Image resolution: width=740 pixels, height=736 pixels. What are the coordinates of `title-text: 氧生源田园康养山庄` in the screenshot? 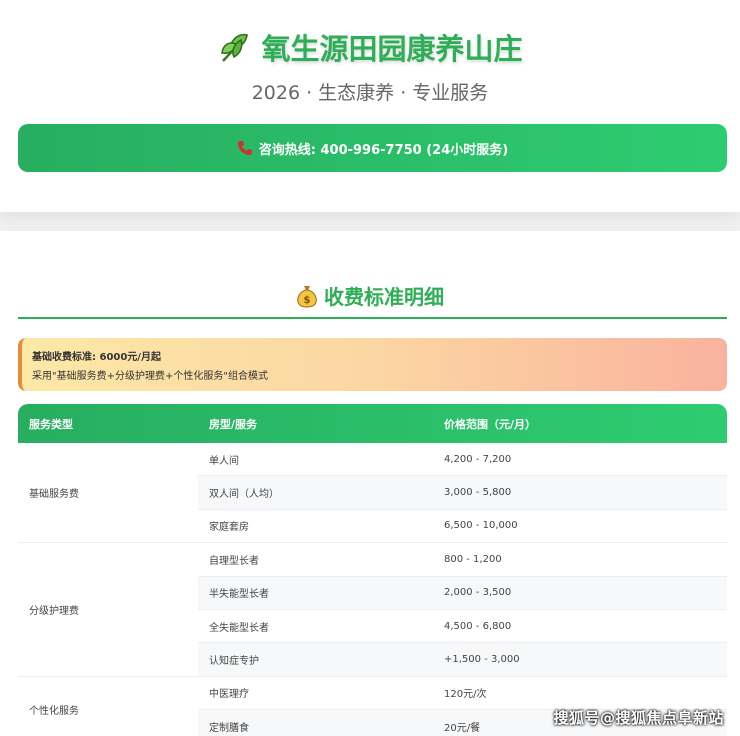 It's located at (392, 49).